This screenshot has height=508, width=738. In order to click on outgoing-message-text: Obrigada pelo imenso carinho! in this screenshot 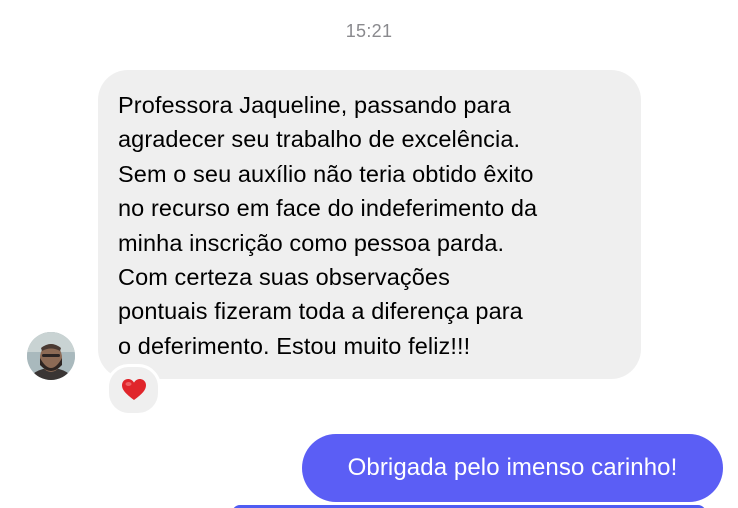, I will do `click(512, 467)`.